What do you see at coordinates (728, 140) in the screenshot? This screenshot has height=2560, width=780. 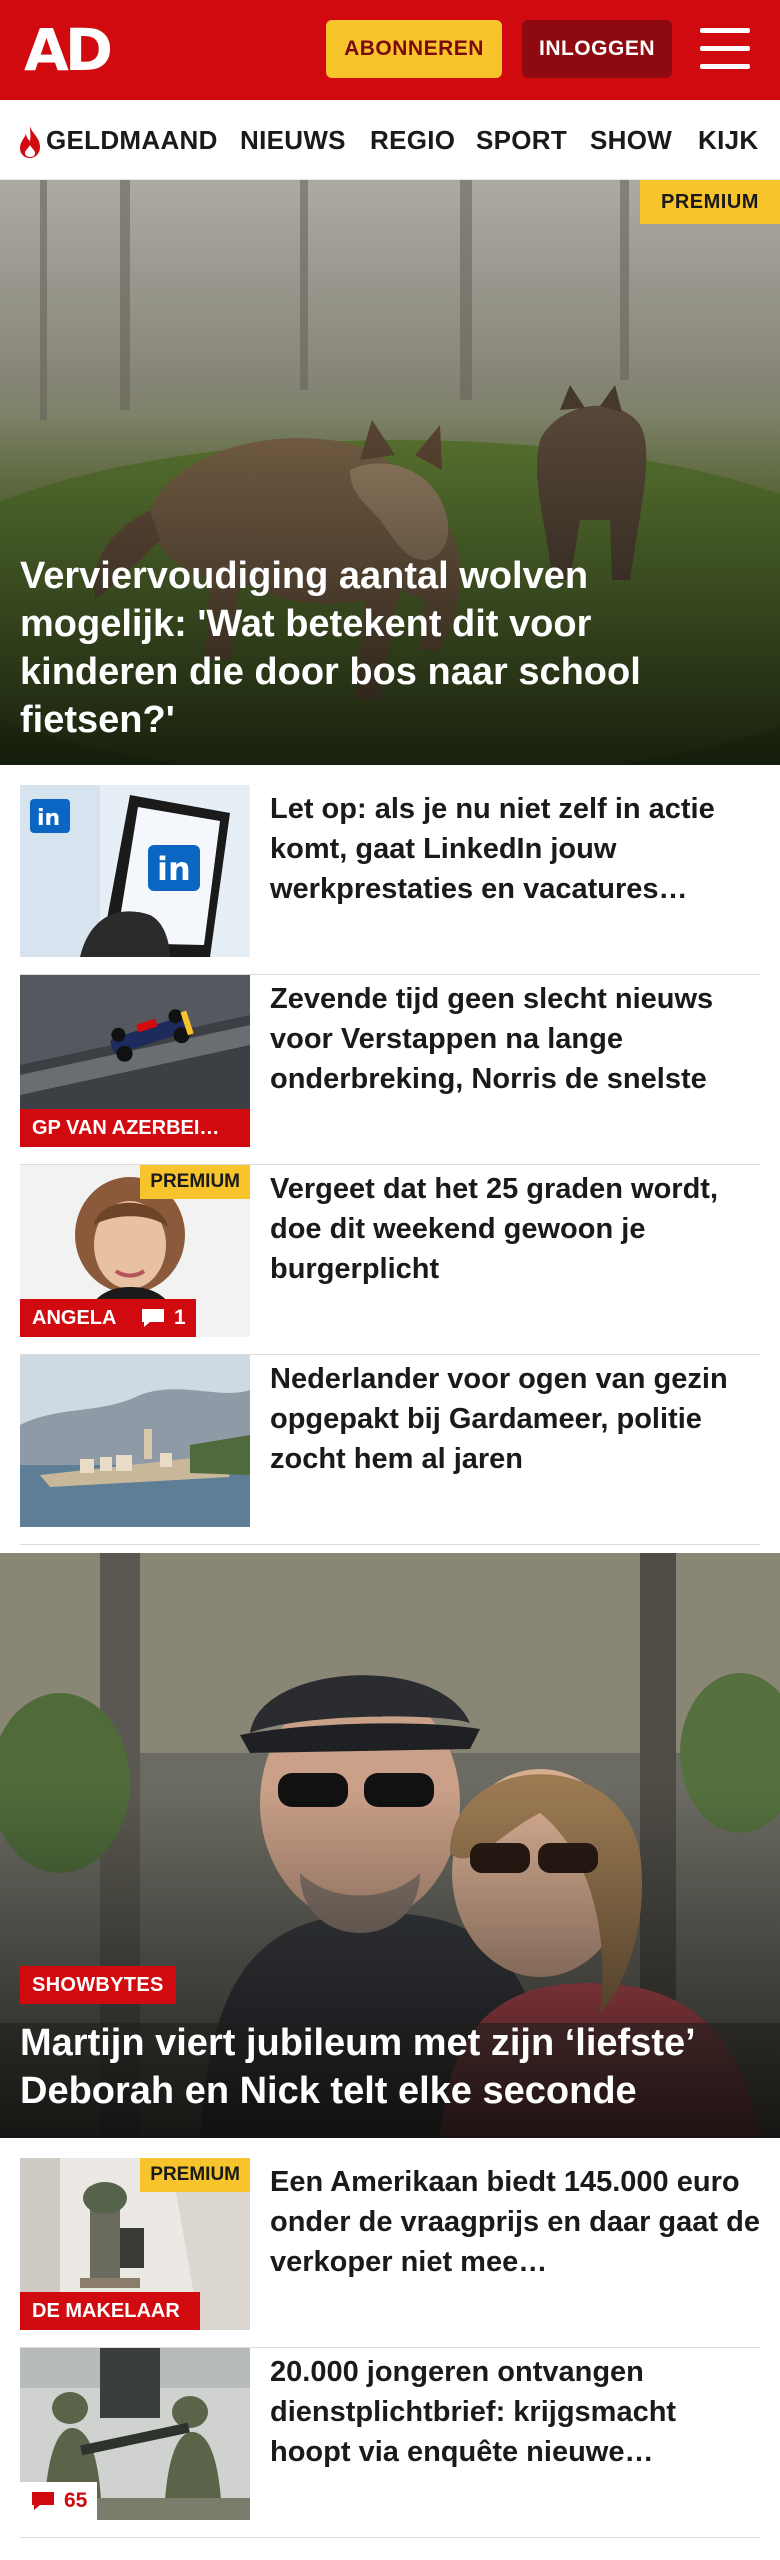 I see `nav-item-kijk: KIJK` at bounding box center [728, 140].